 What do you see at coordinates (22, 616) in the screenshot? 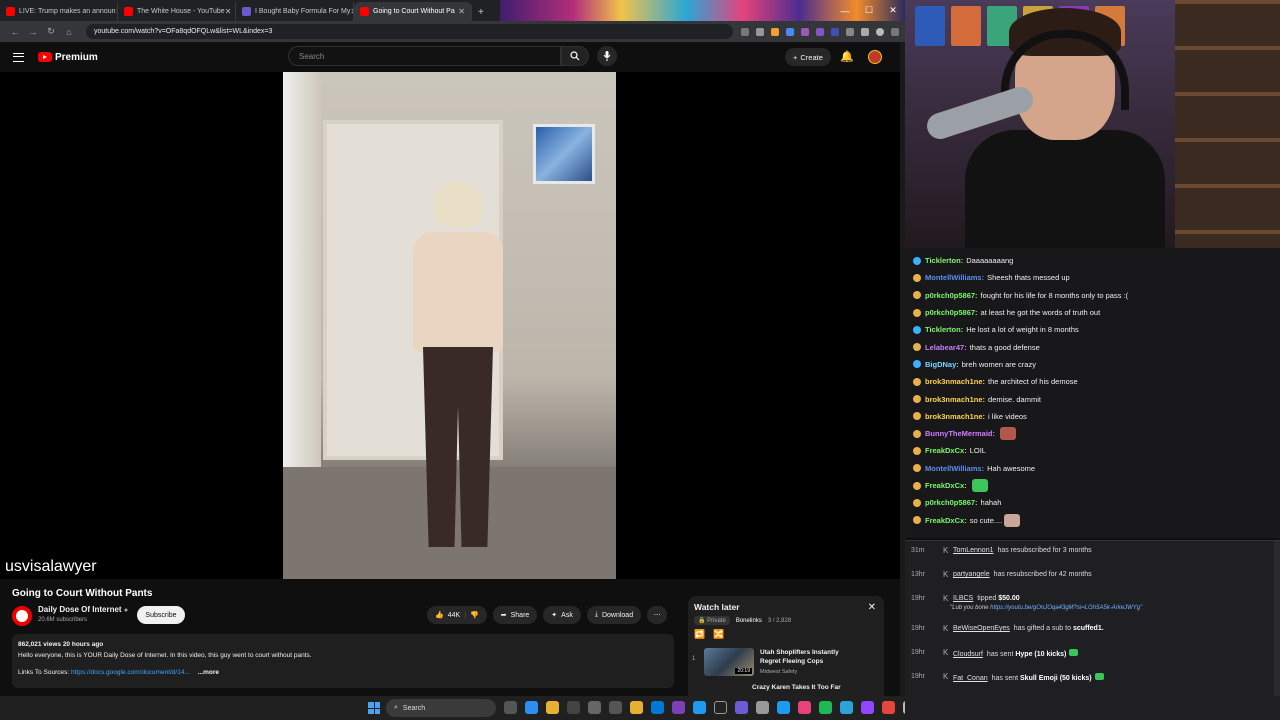
I see `channel-avatar` at bounding box center [22, 616].